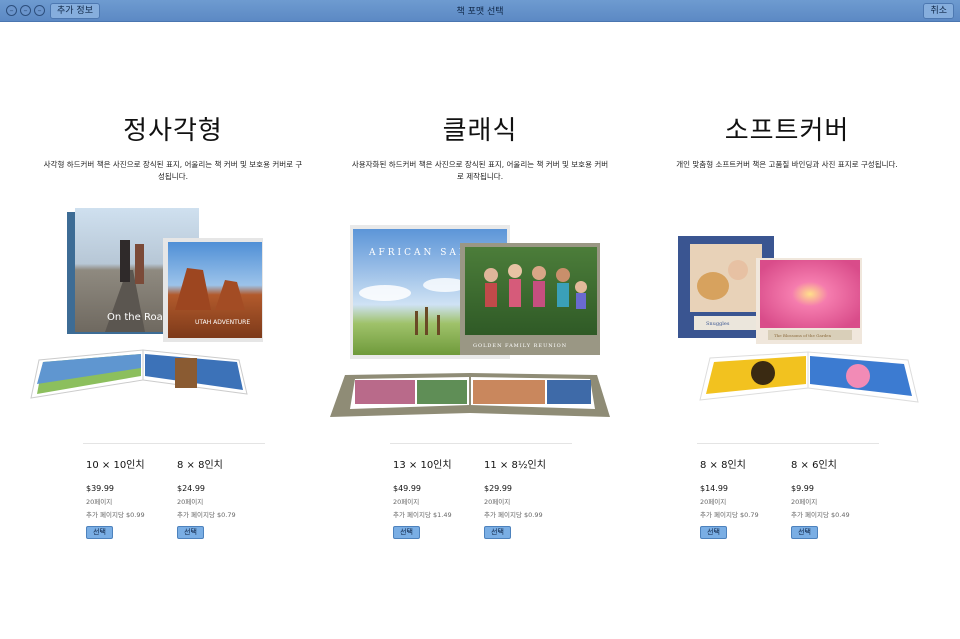 The image size is (960, 639). I want to click on product-price: $29.99, so click(498, 488).